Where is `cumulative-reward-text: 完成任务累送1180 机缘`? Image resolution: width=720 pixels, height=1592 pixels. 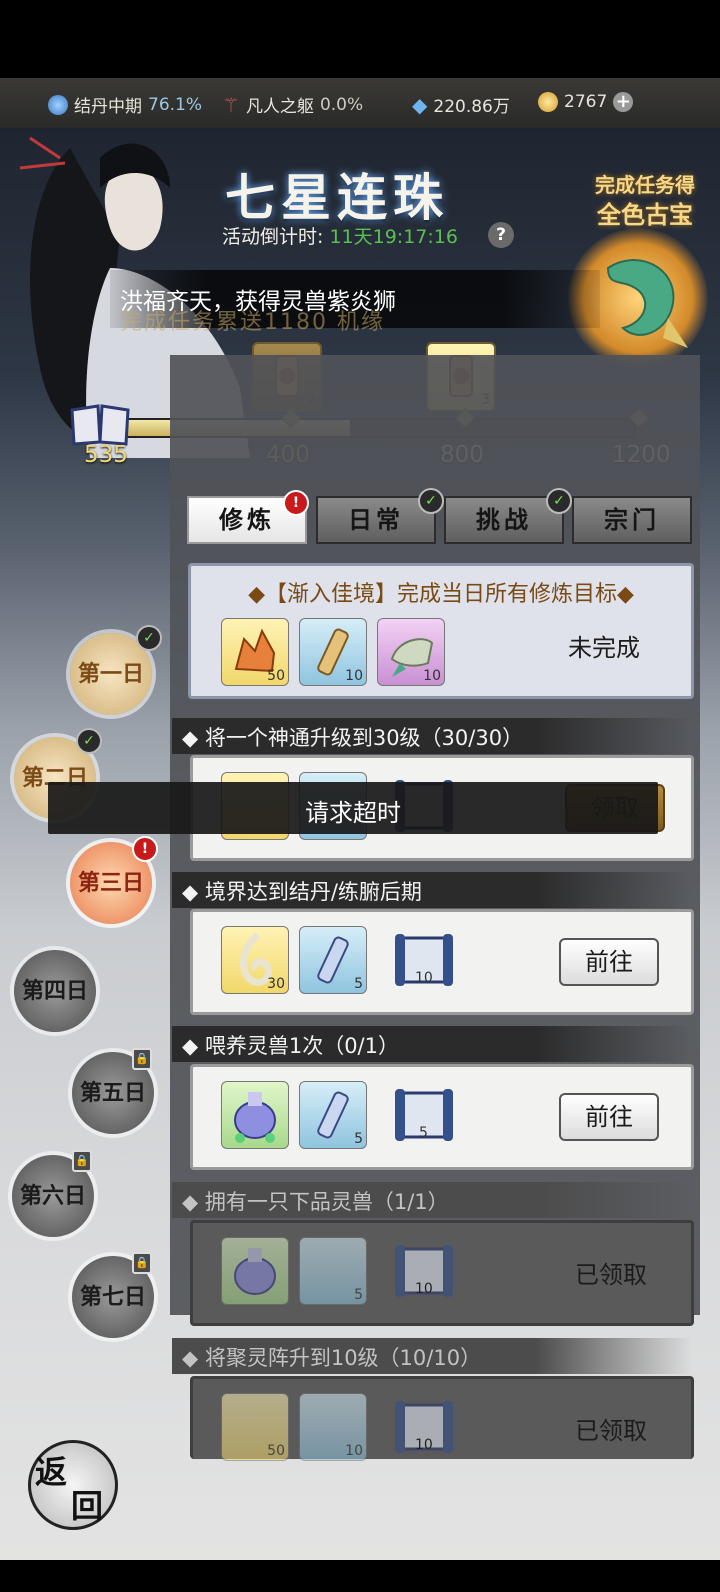 cumulative-reward-text: 完成任务累送1180 机缘 is located at coordinates (252, 322).